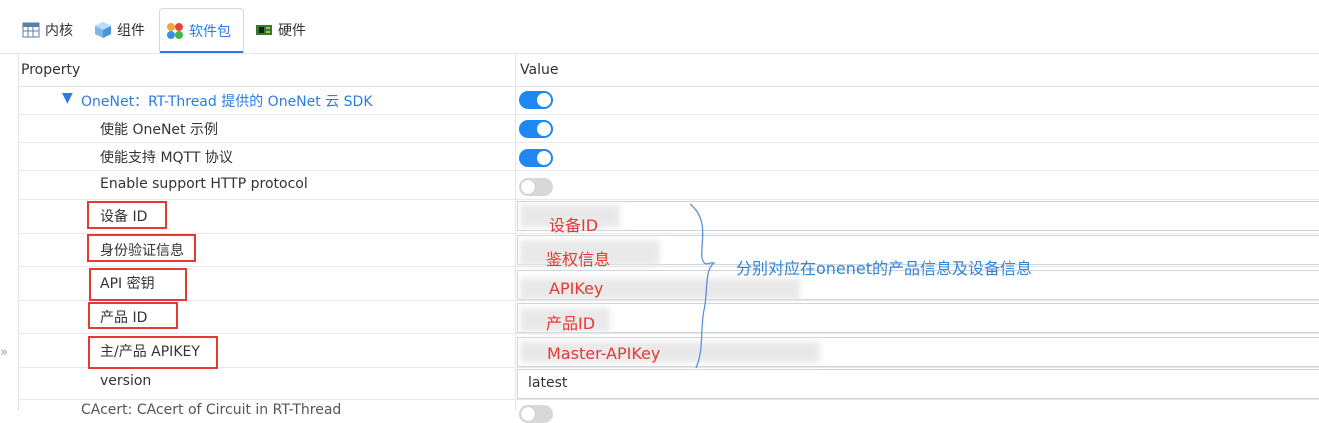  What do you see at coordinates (604, 353) in the screenshot?
I see `annotation-master-apikey: Master-APIKey` at bounding box center [604, 353].